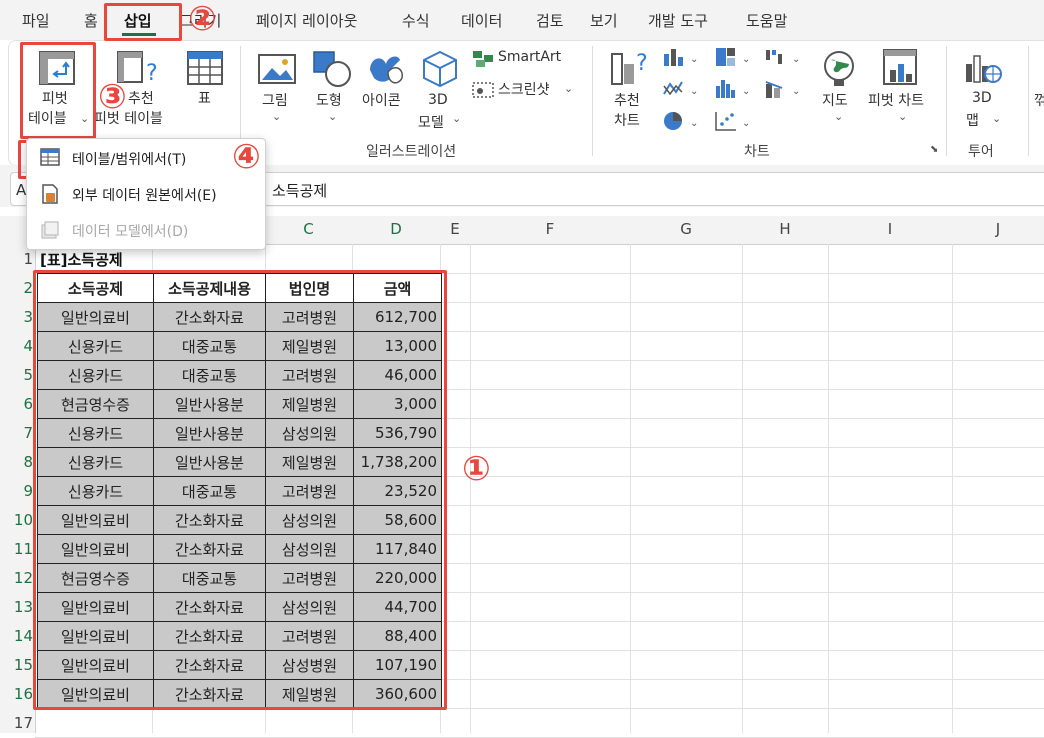 This screenshot has height=738, width=1044. What do you see at coordinates (653, 189) in the screenshot?
I see `formula-input` at bounding box center [653, 189].